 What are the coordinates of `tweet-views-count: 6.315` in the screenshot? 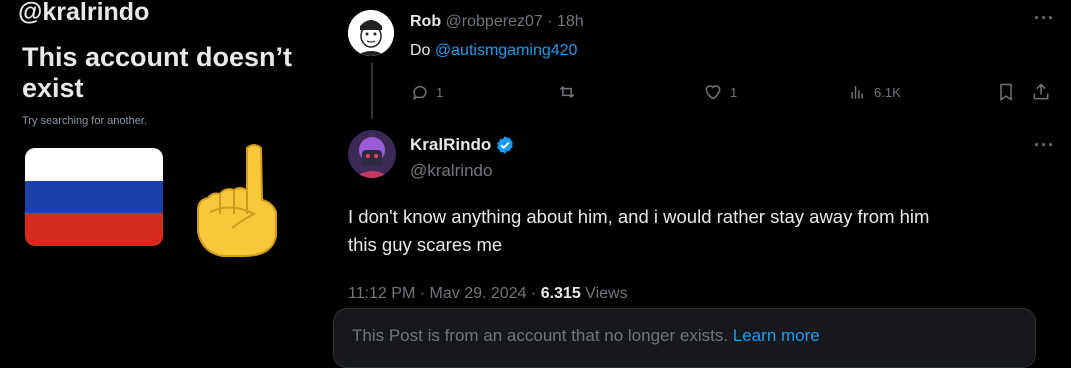 It's located at (560, 293).